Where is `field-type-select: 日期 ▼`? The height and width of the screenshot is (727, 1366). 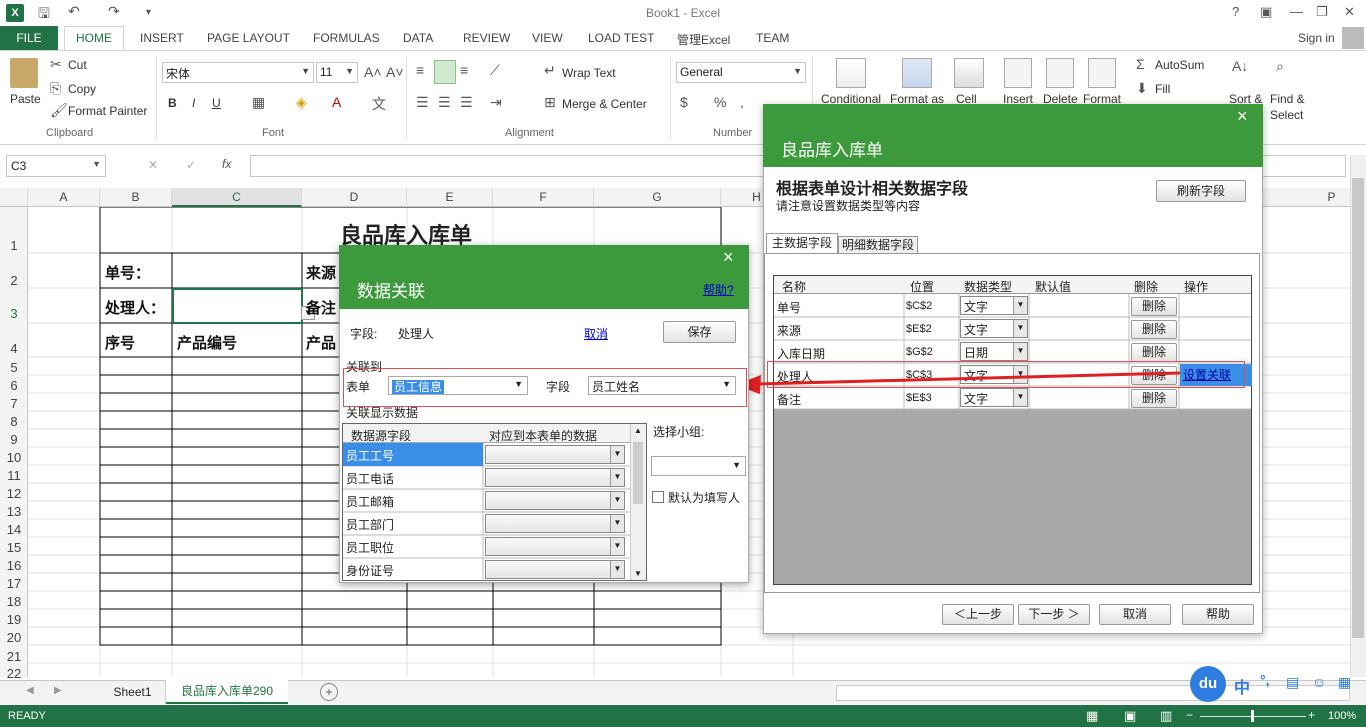 field-type-select: 日期 ▼ is located at coordinates (994, 351).